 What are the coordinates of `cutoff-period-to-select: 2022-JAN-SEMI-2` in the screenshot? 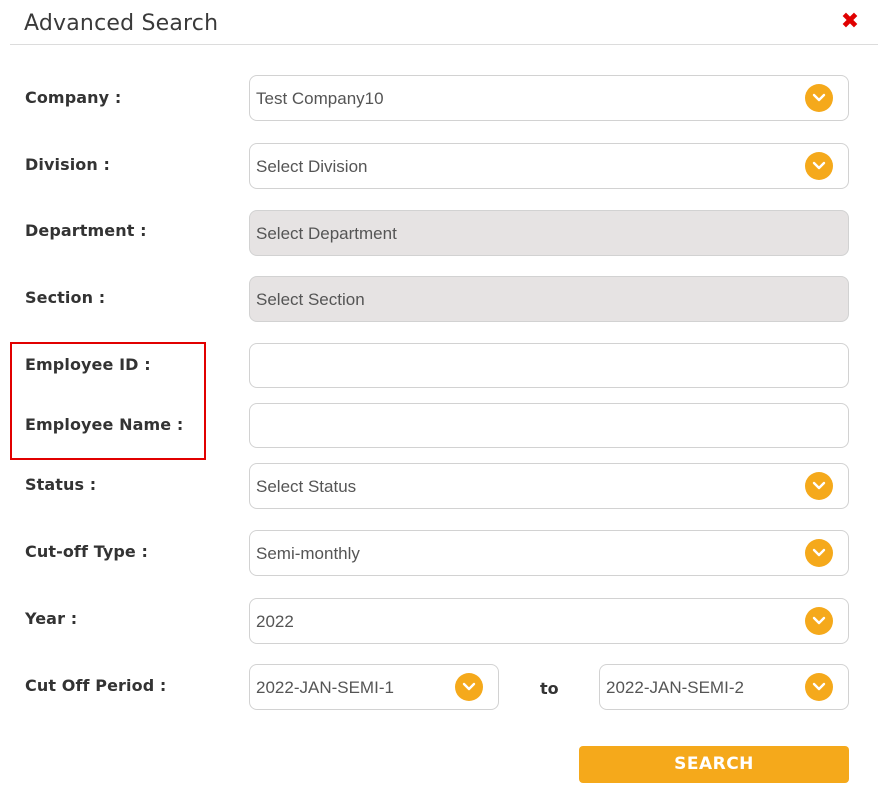 It's located at (724, 687).